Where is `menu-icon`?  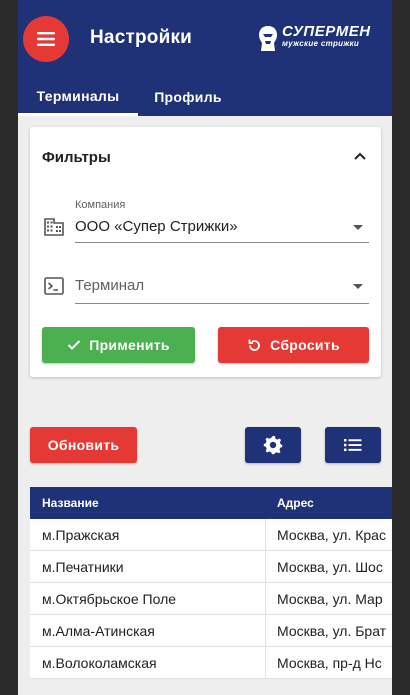 menu-icon is located at coordinates (46, 39).